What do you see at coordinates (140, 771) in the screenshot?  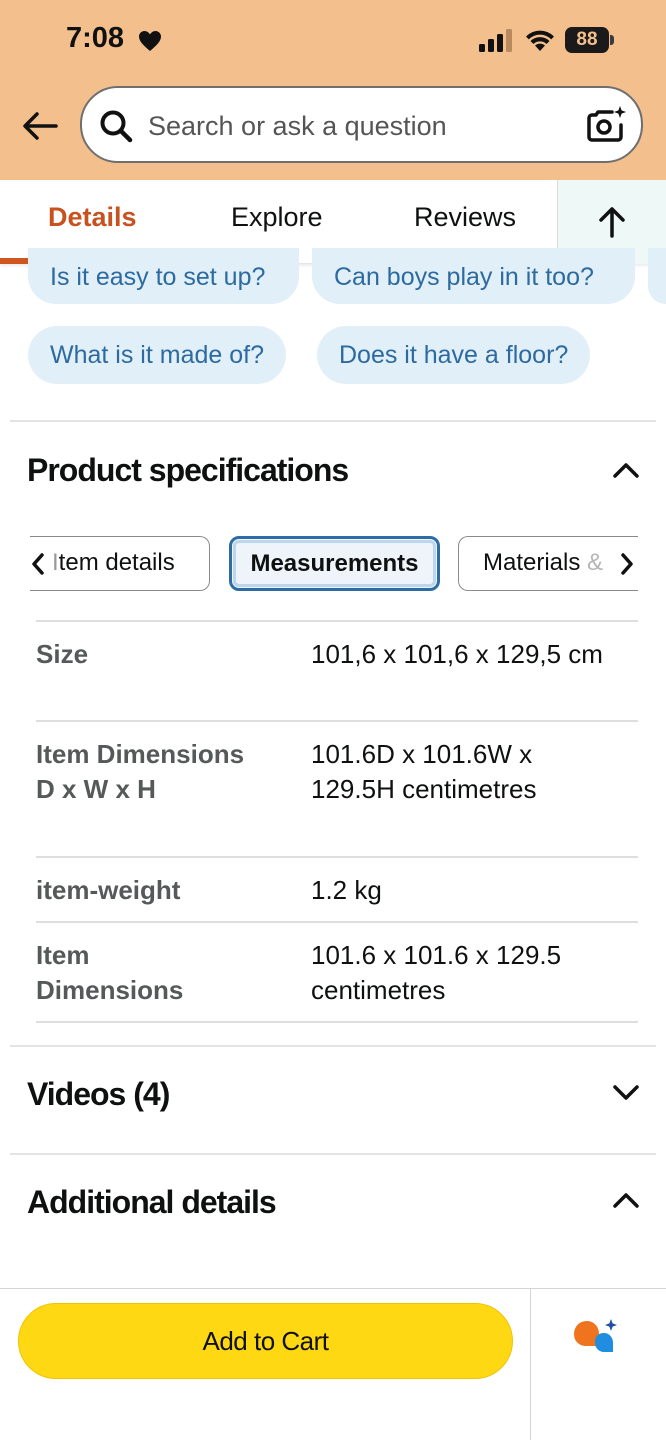 I see `spec-label: Item Dimensions D x W x H` at bounding box center [140, 771].